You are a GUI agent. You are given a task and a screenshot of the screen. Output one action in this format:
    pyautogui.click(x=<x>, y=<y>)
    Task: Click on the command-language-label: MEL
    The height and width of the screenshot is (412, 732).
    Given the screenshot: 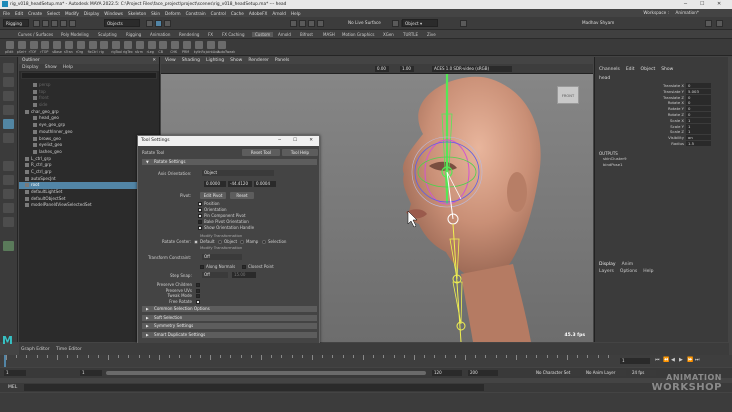 What is the action you would take?
    pyautogui.click(x=12, y=387)
    